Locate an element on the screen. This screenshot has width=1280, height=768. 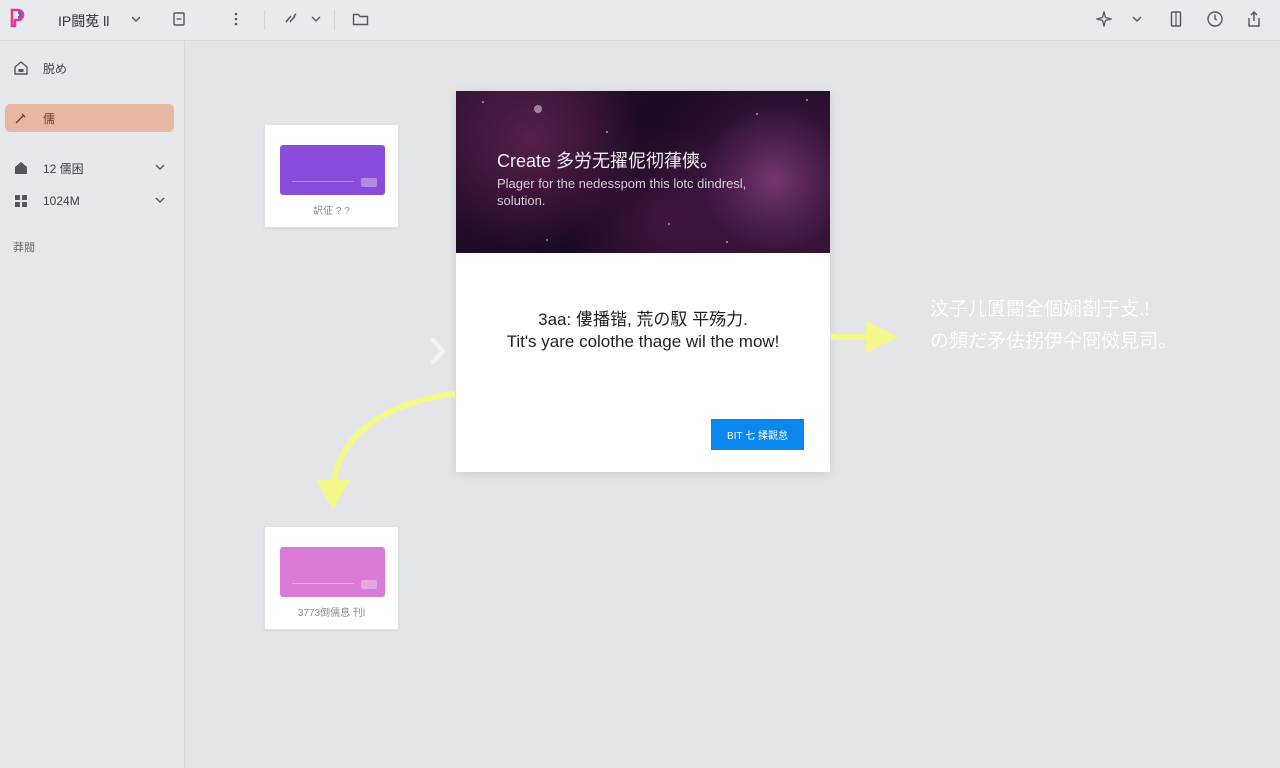
save-icon is located at coordinates (179, 19).